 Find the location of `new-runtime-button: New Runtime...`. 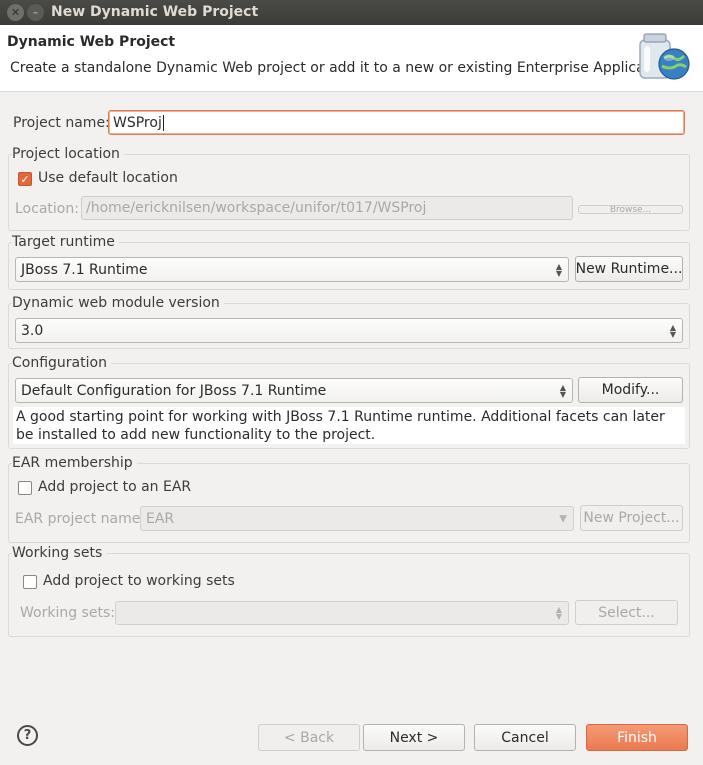

new-runtime-button: New Runtime... is located at coordinates (629, 269).